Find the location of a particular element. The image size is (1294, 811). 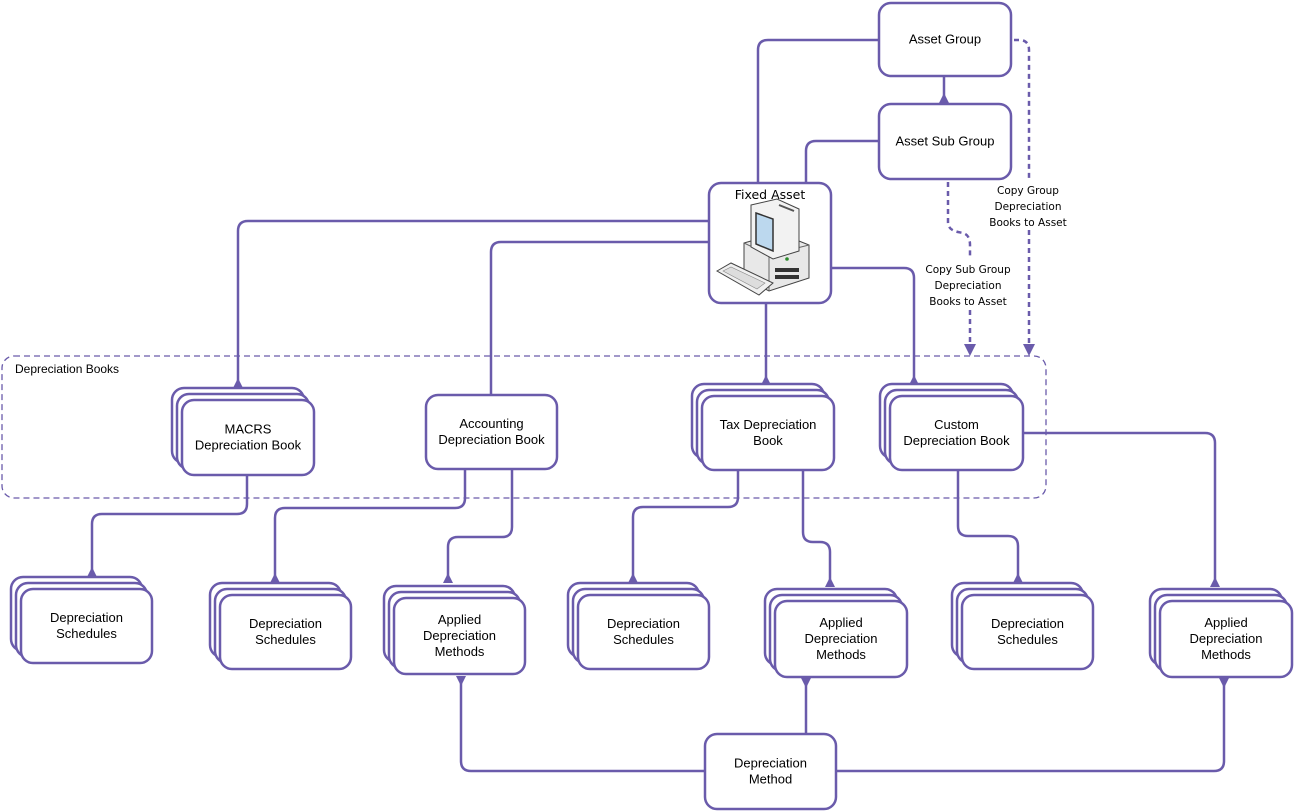

custom-book-node: CustomDepreciation Book is located at coordinates (951, 427).